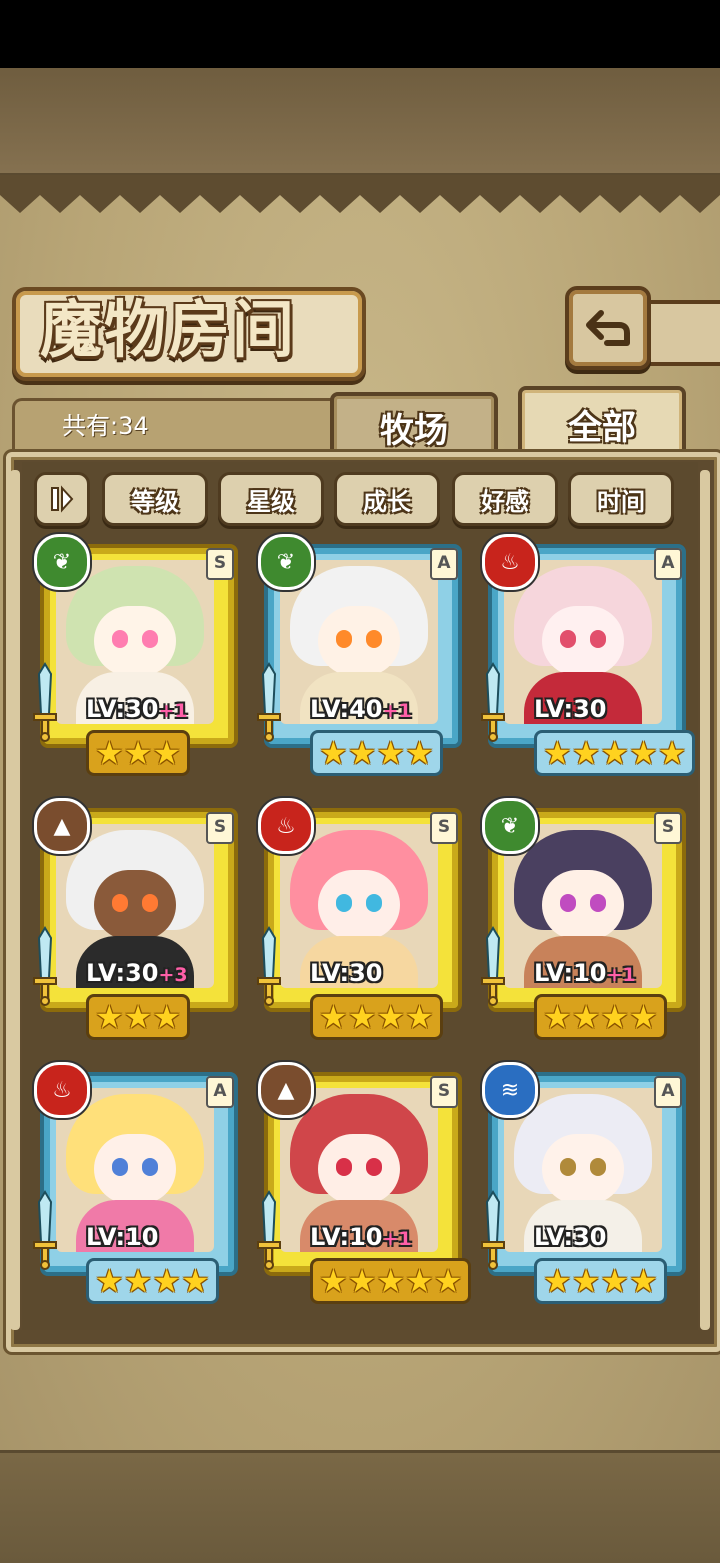 This screenshot has height=1563, width=720. I want to click on monster-card: S ▲ LV:10+1 ★ ★ ★ ★ ★, so click(364, 1183).